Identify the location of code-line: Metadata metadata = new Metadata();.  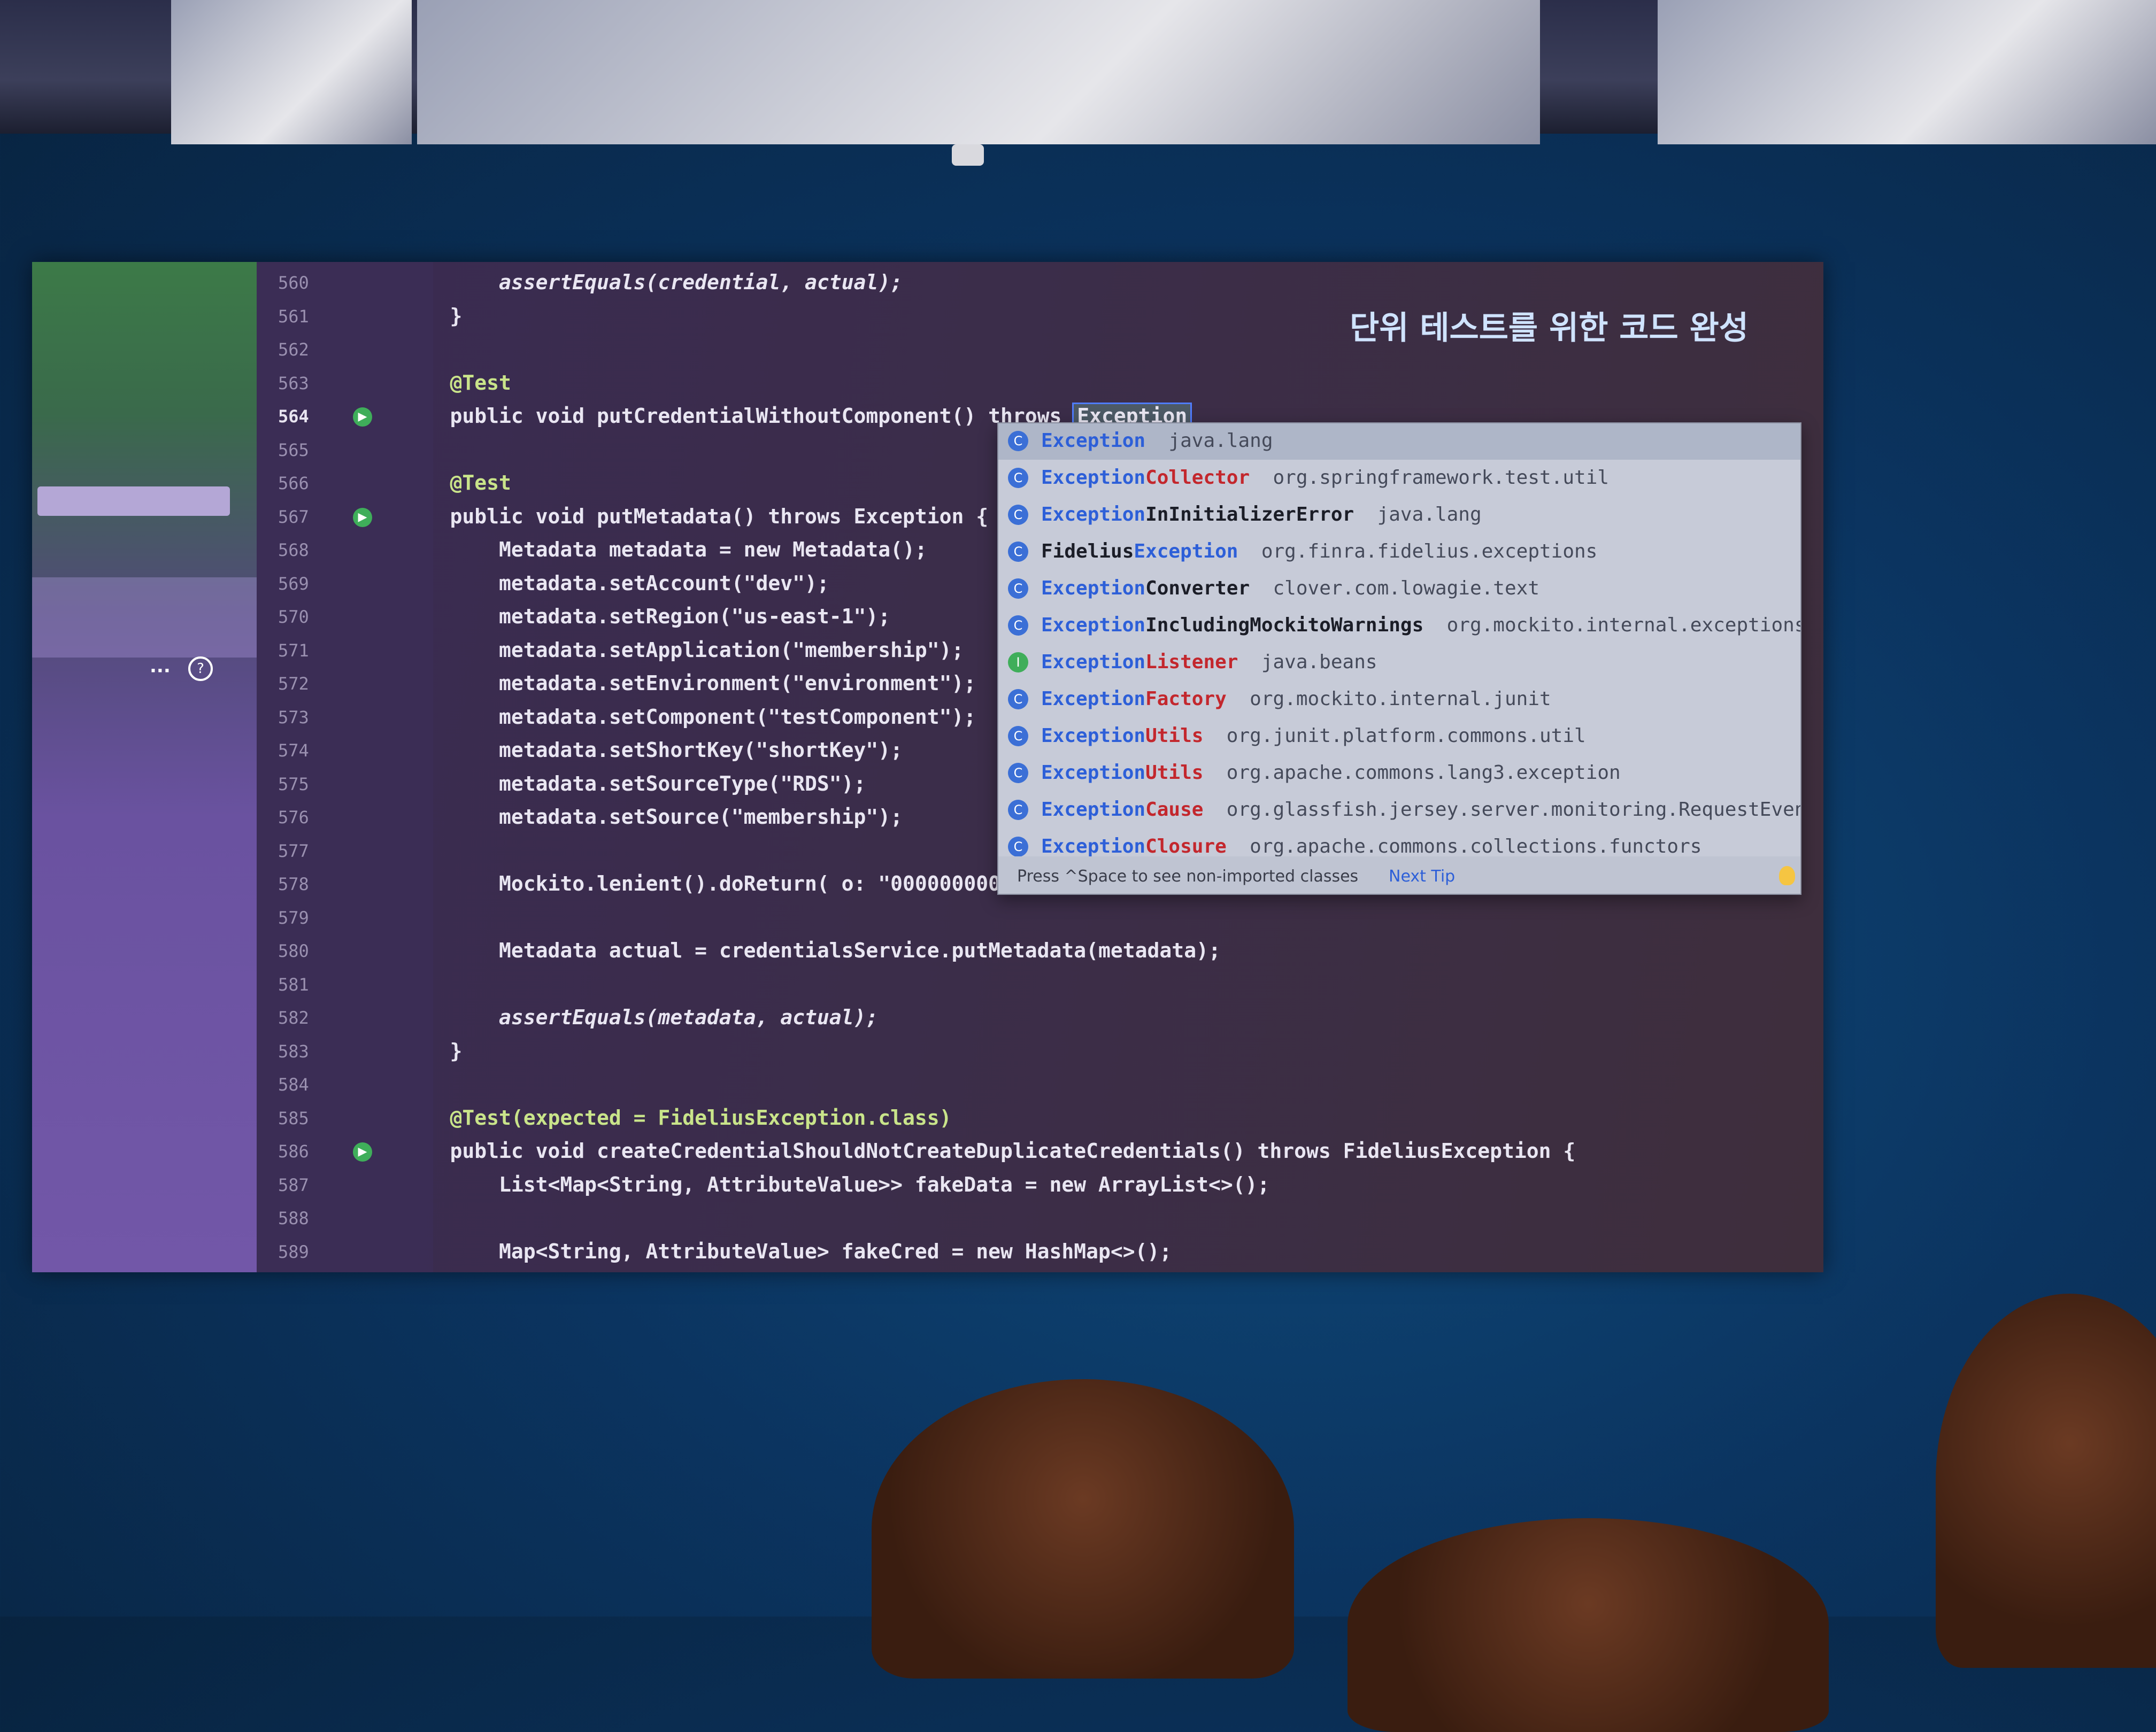
(664, 549).